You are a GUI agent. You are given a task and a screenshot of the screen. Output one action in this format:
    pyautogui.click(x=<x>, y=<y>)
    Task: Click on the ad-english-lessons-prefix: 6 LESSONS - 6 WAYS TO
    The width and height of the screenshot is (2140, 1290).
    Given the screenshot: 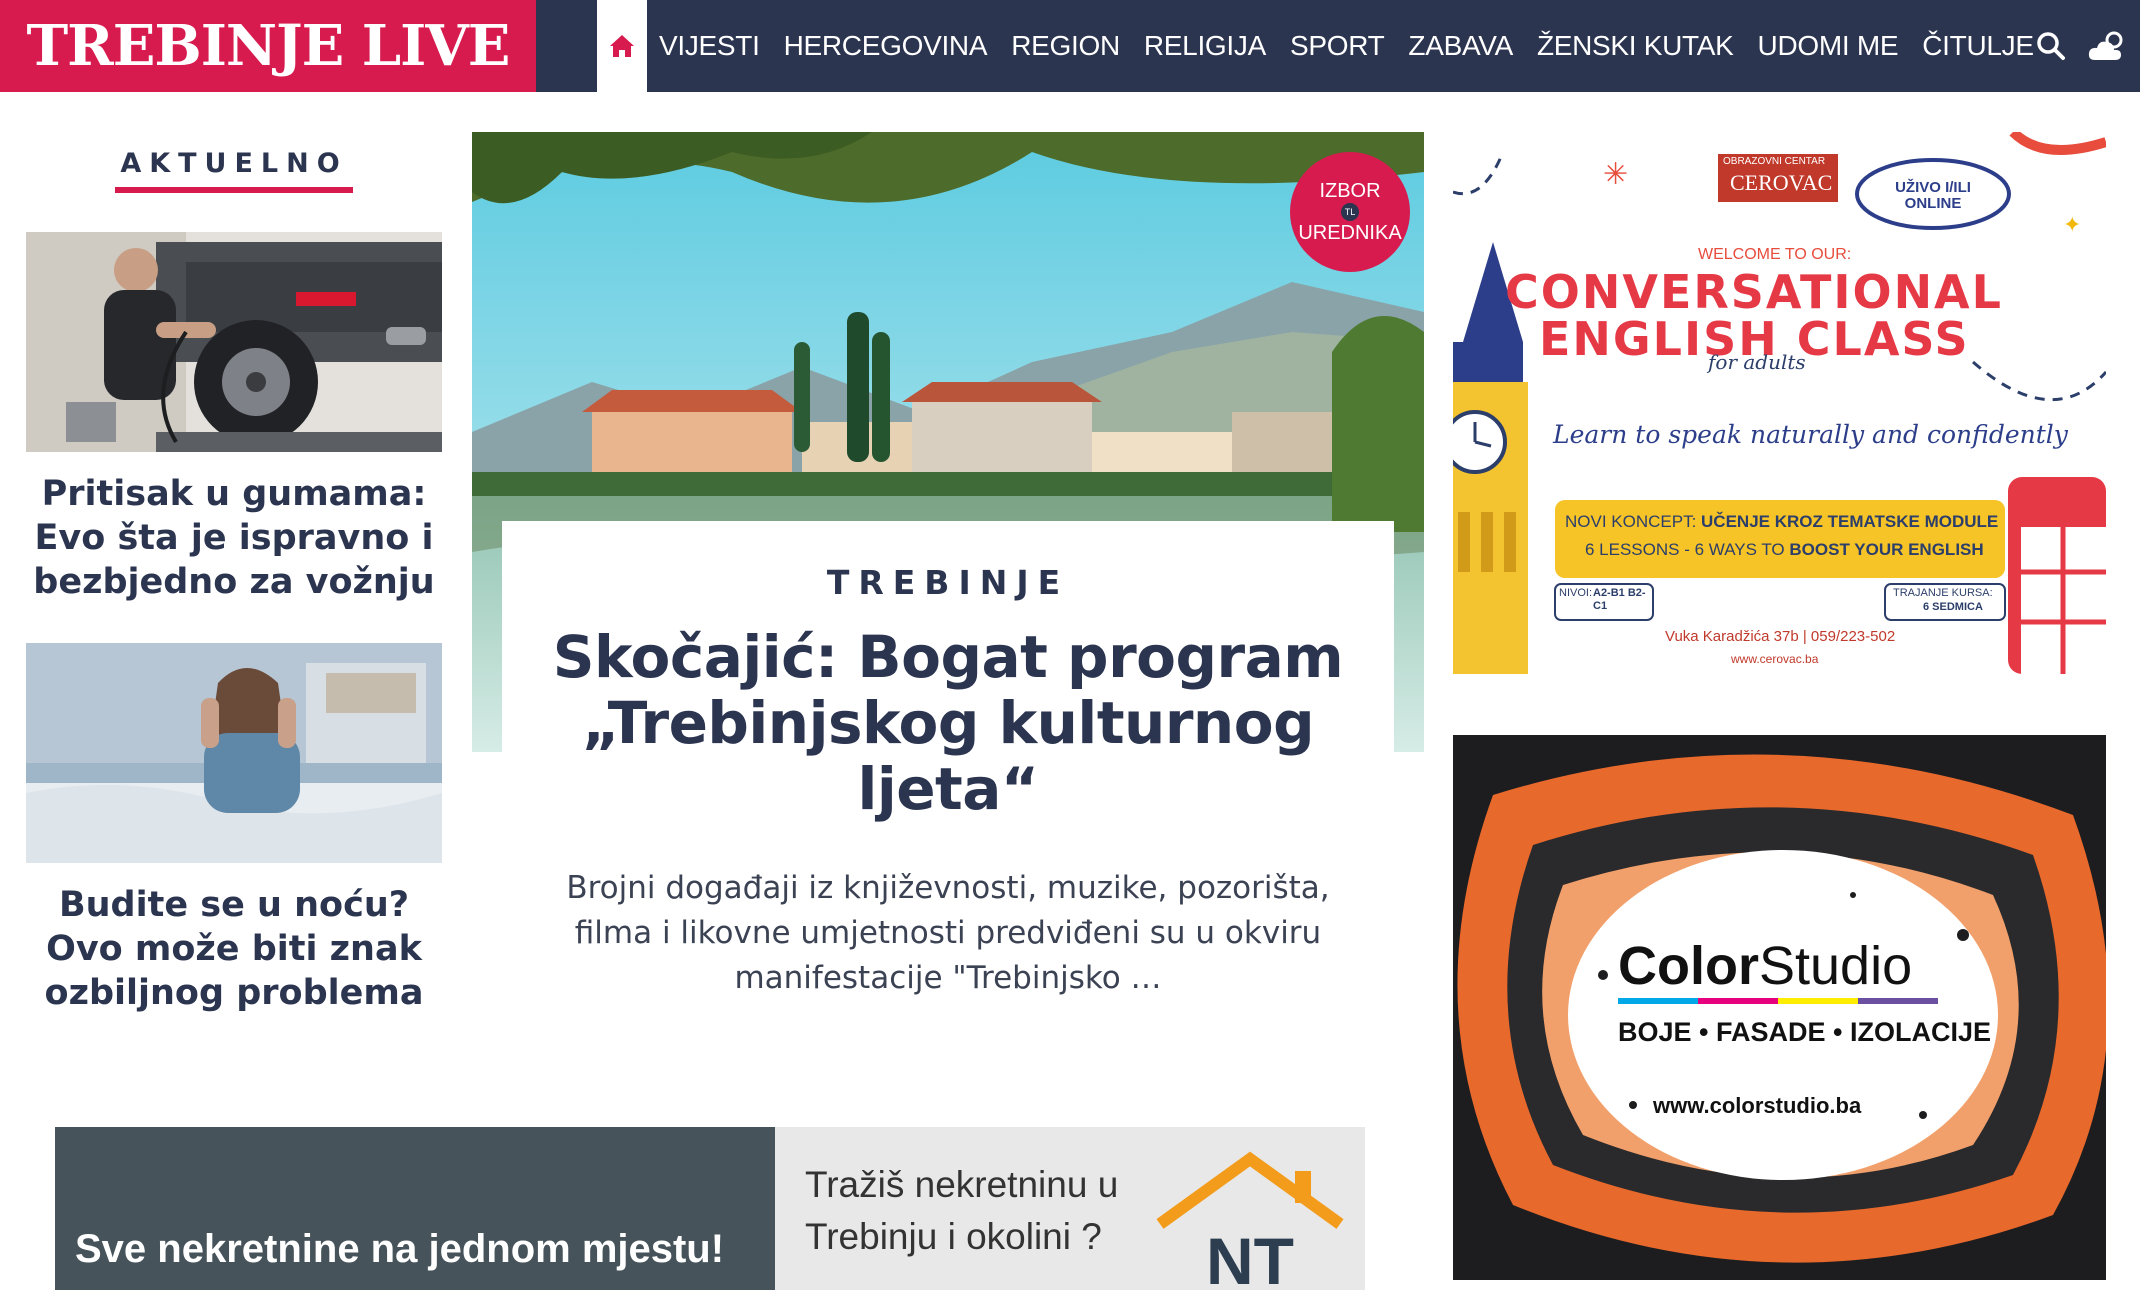 What is the action you would take?
    pyautogui.click(x=1687, y=549)
    